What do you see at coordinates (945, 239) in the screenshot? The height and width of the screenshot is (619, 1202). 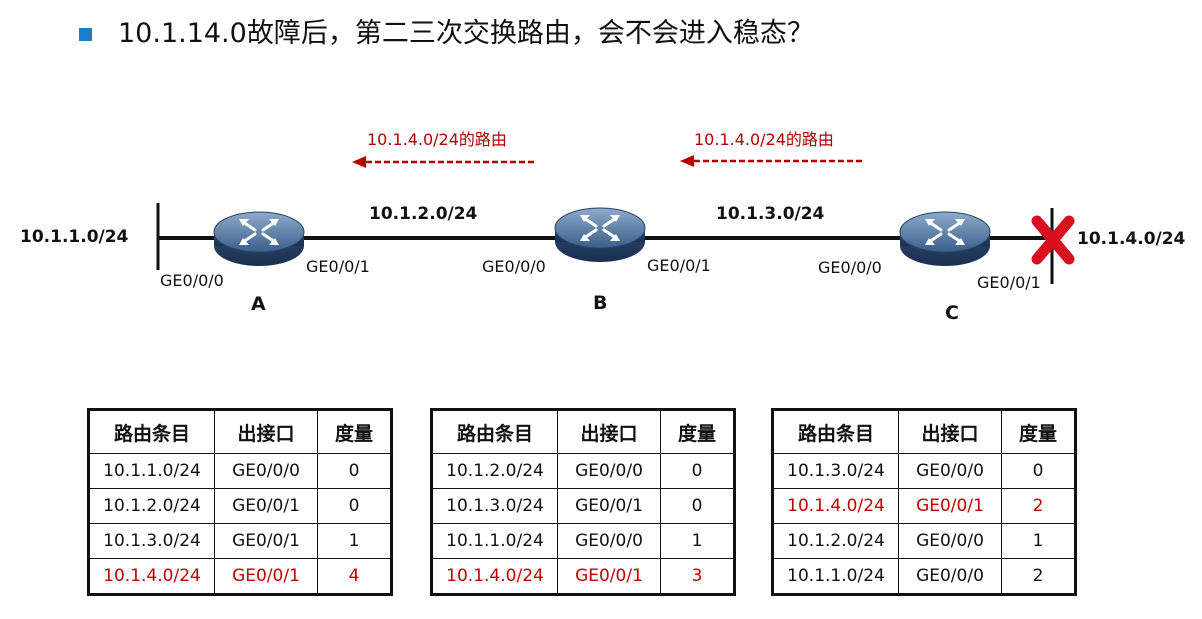 I see `router-c-icon` at bounding box center [945, 239].